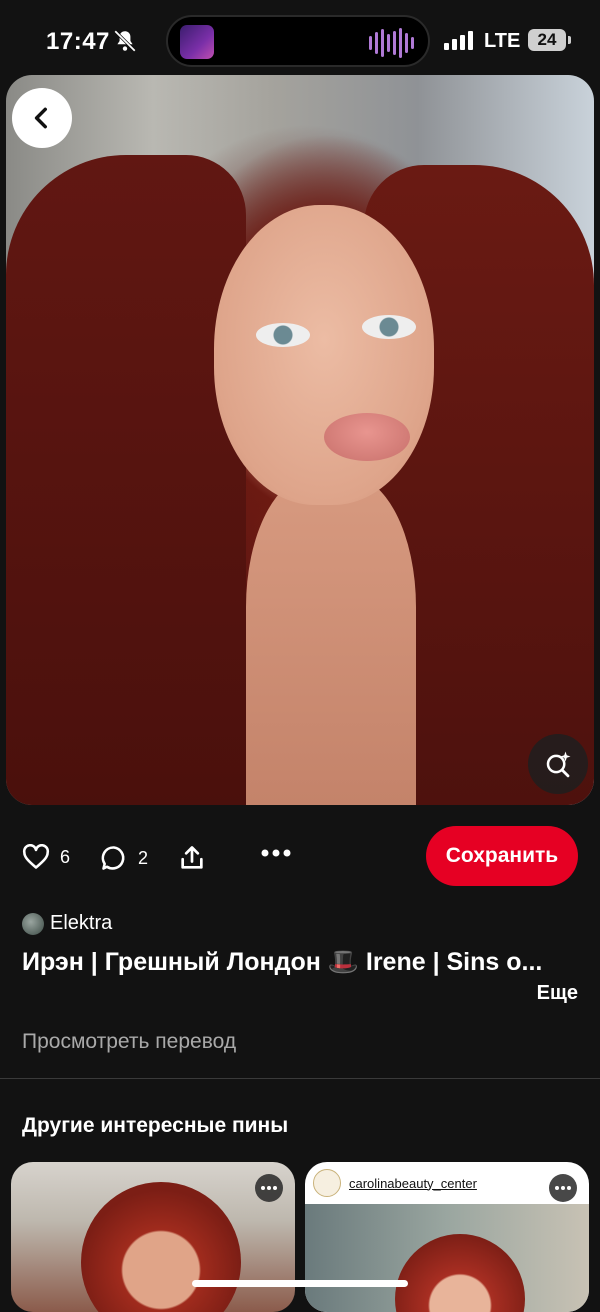 Image resolution: width=600 pixels, height=1312 pixels. I want to click on chevron-left-icon, so click(40, 118).